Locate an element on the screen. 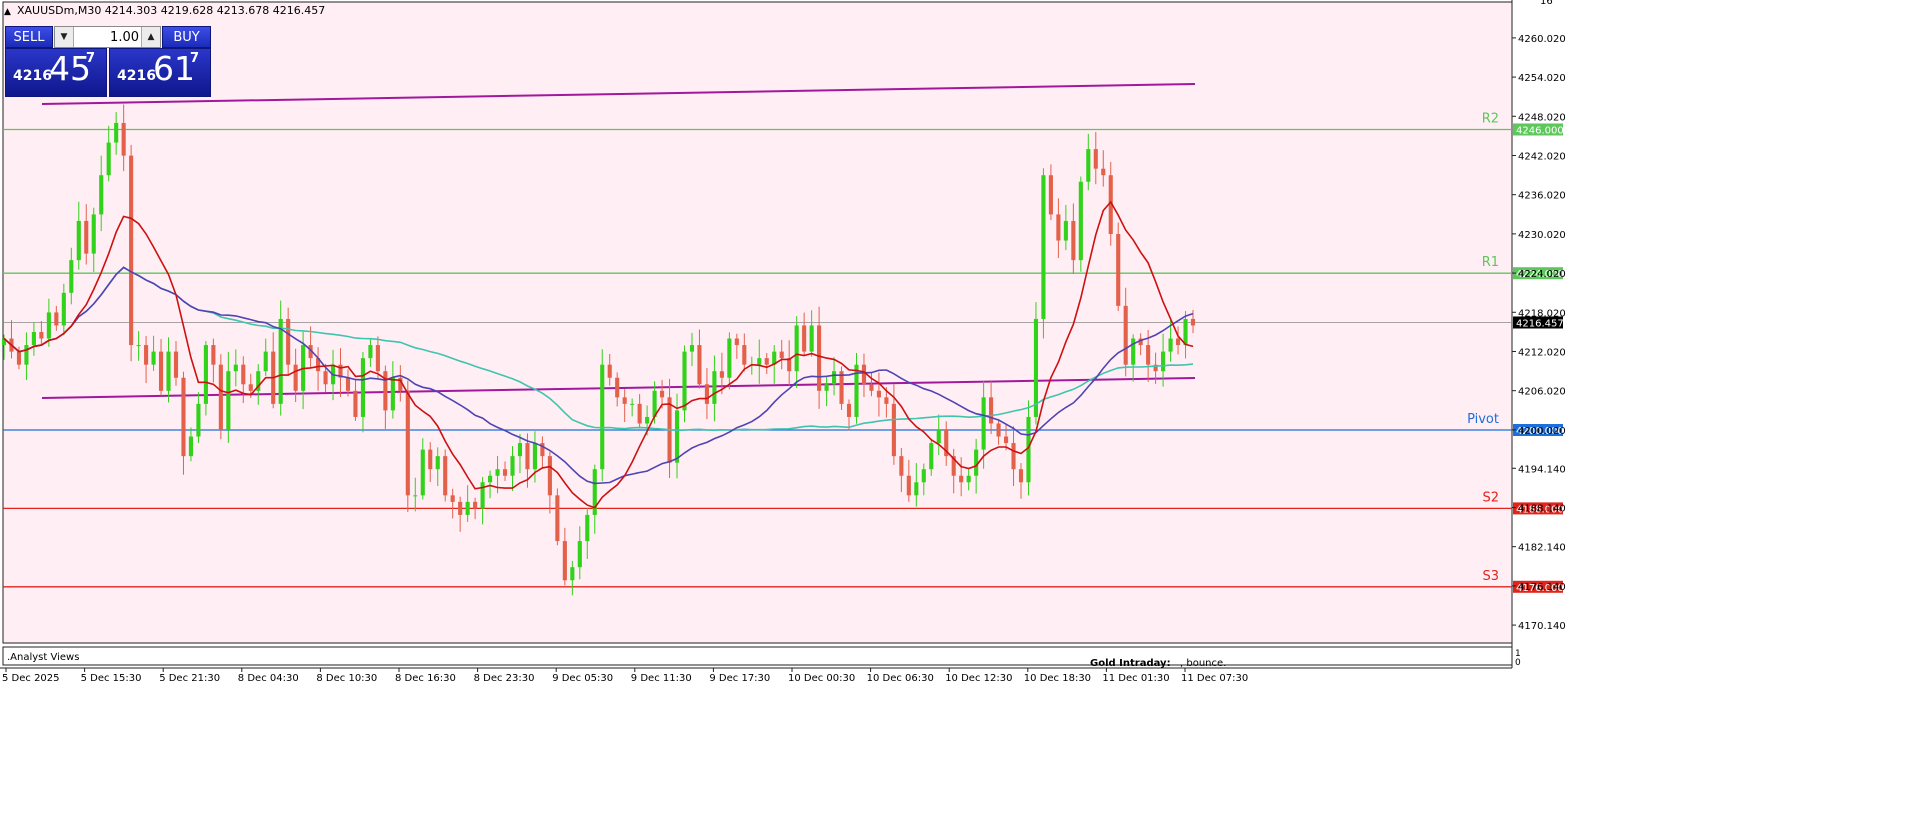 This screenshot has height=840, width=1916. one-click-trading-panel: SELL ▼ ▲ BUY 4216 45 7 4216 61 7 is located at coordinates (108, 61).